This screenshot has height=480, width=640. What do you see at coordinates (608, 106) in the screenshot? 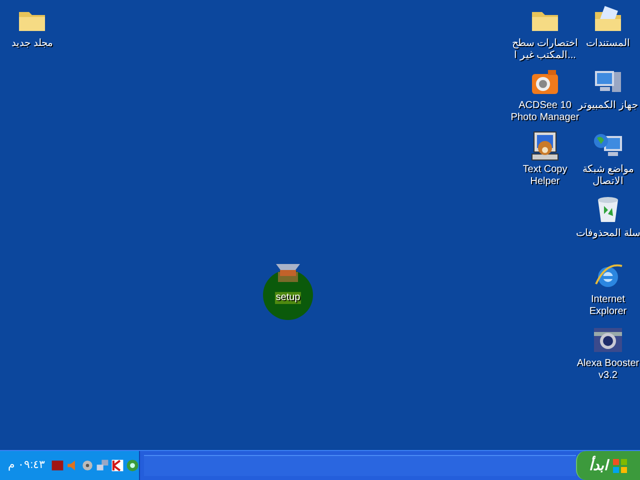
I see `icon-label: جهاز الكمبيوتر` at bounding box center [608, 106].